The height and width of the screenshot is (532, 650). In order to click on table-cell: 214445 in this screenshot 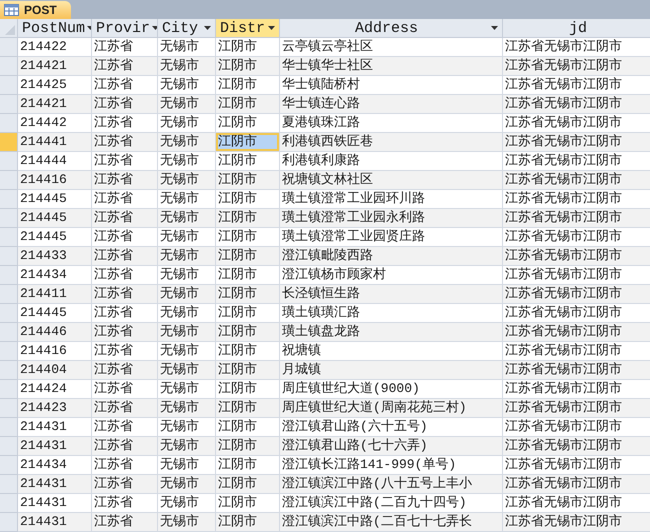, I will do `click(55, 218)`.